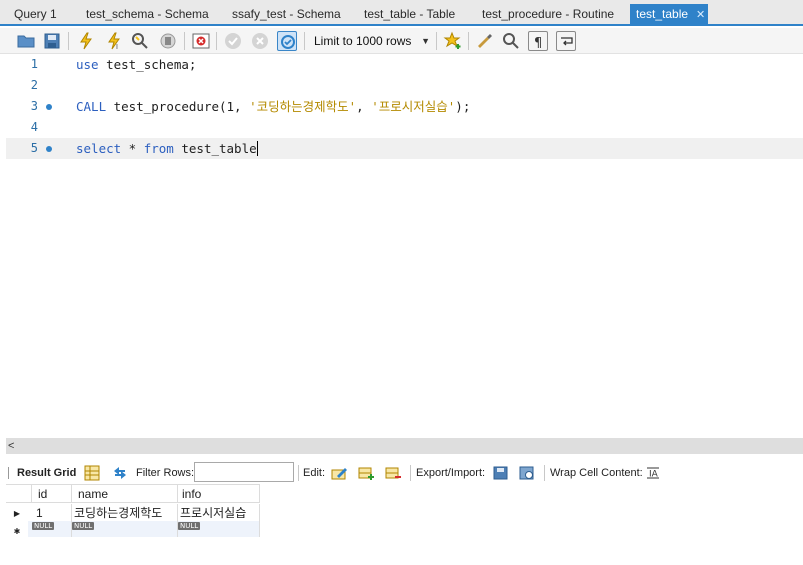 The image size is (803, 565). I want to click on code-token: );, so click(463, 106).